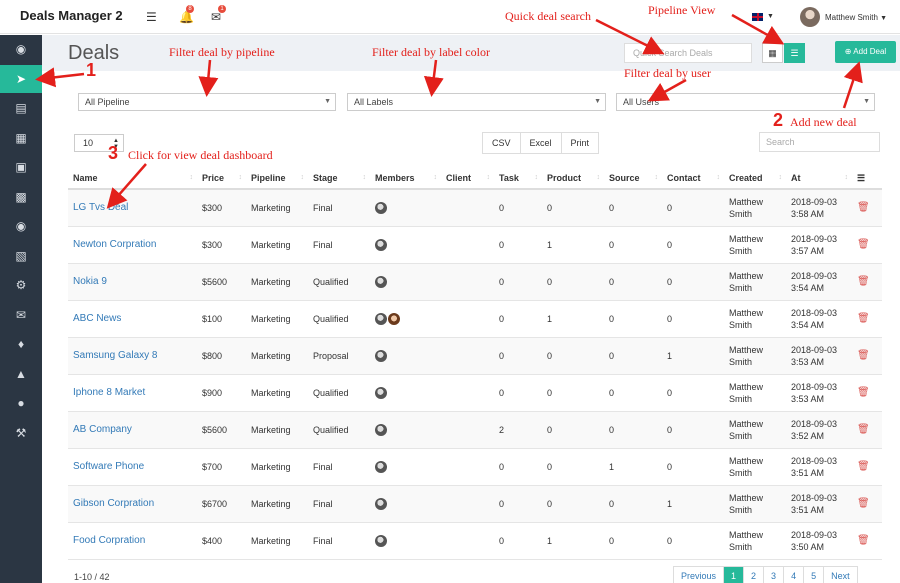 This screenshot has height=583, width=900. I want to click on deal-name-link: Food Corpration, so click(132, 541).